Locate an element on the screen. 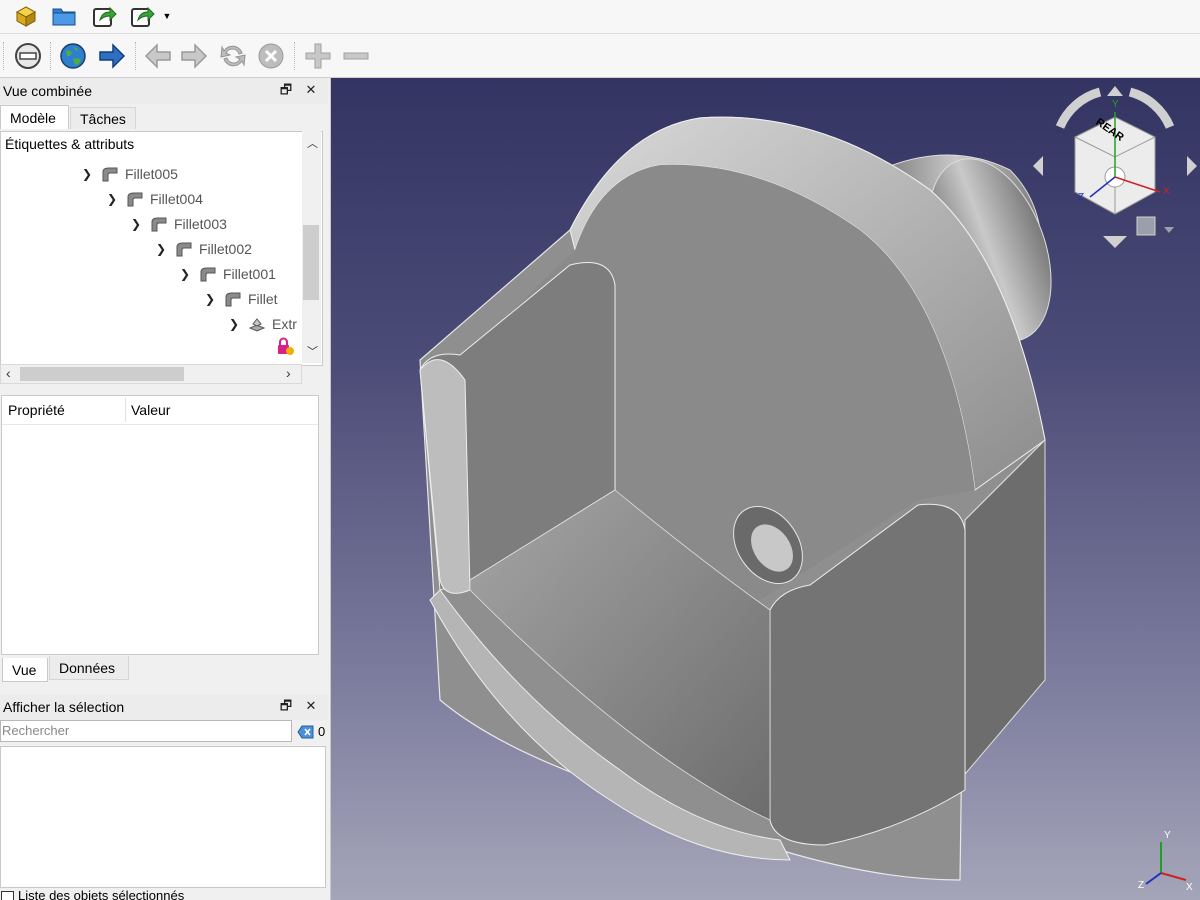 This screenshot has width=1200, height=900. navcube-axis-x: X is located at coordinates (1166, 191).